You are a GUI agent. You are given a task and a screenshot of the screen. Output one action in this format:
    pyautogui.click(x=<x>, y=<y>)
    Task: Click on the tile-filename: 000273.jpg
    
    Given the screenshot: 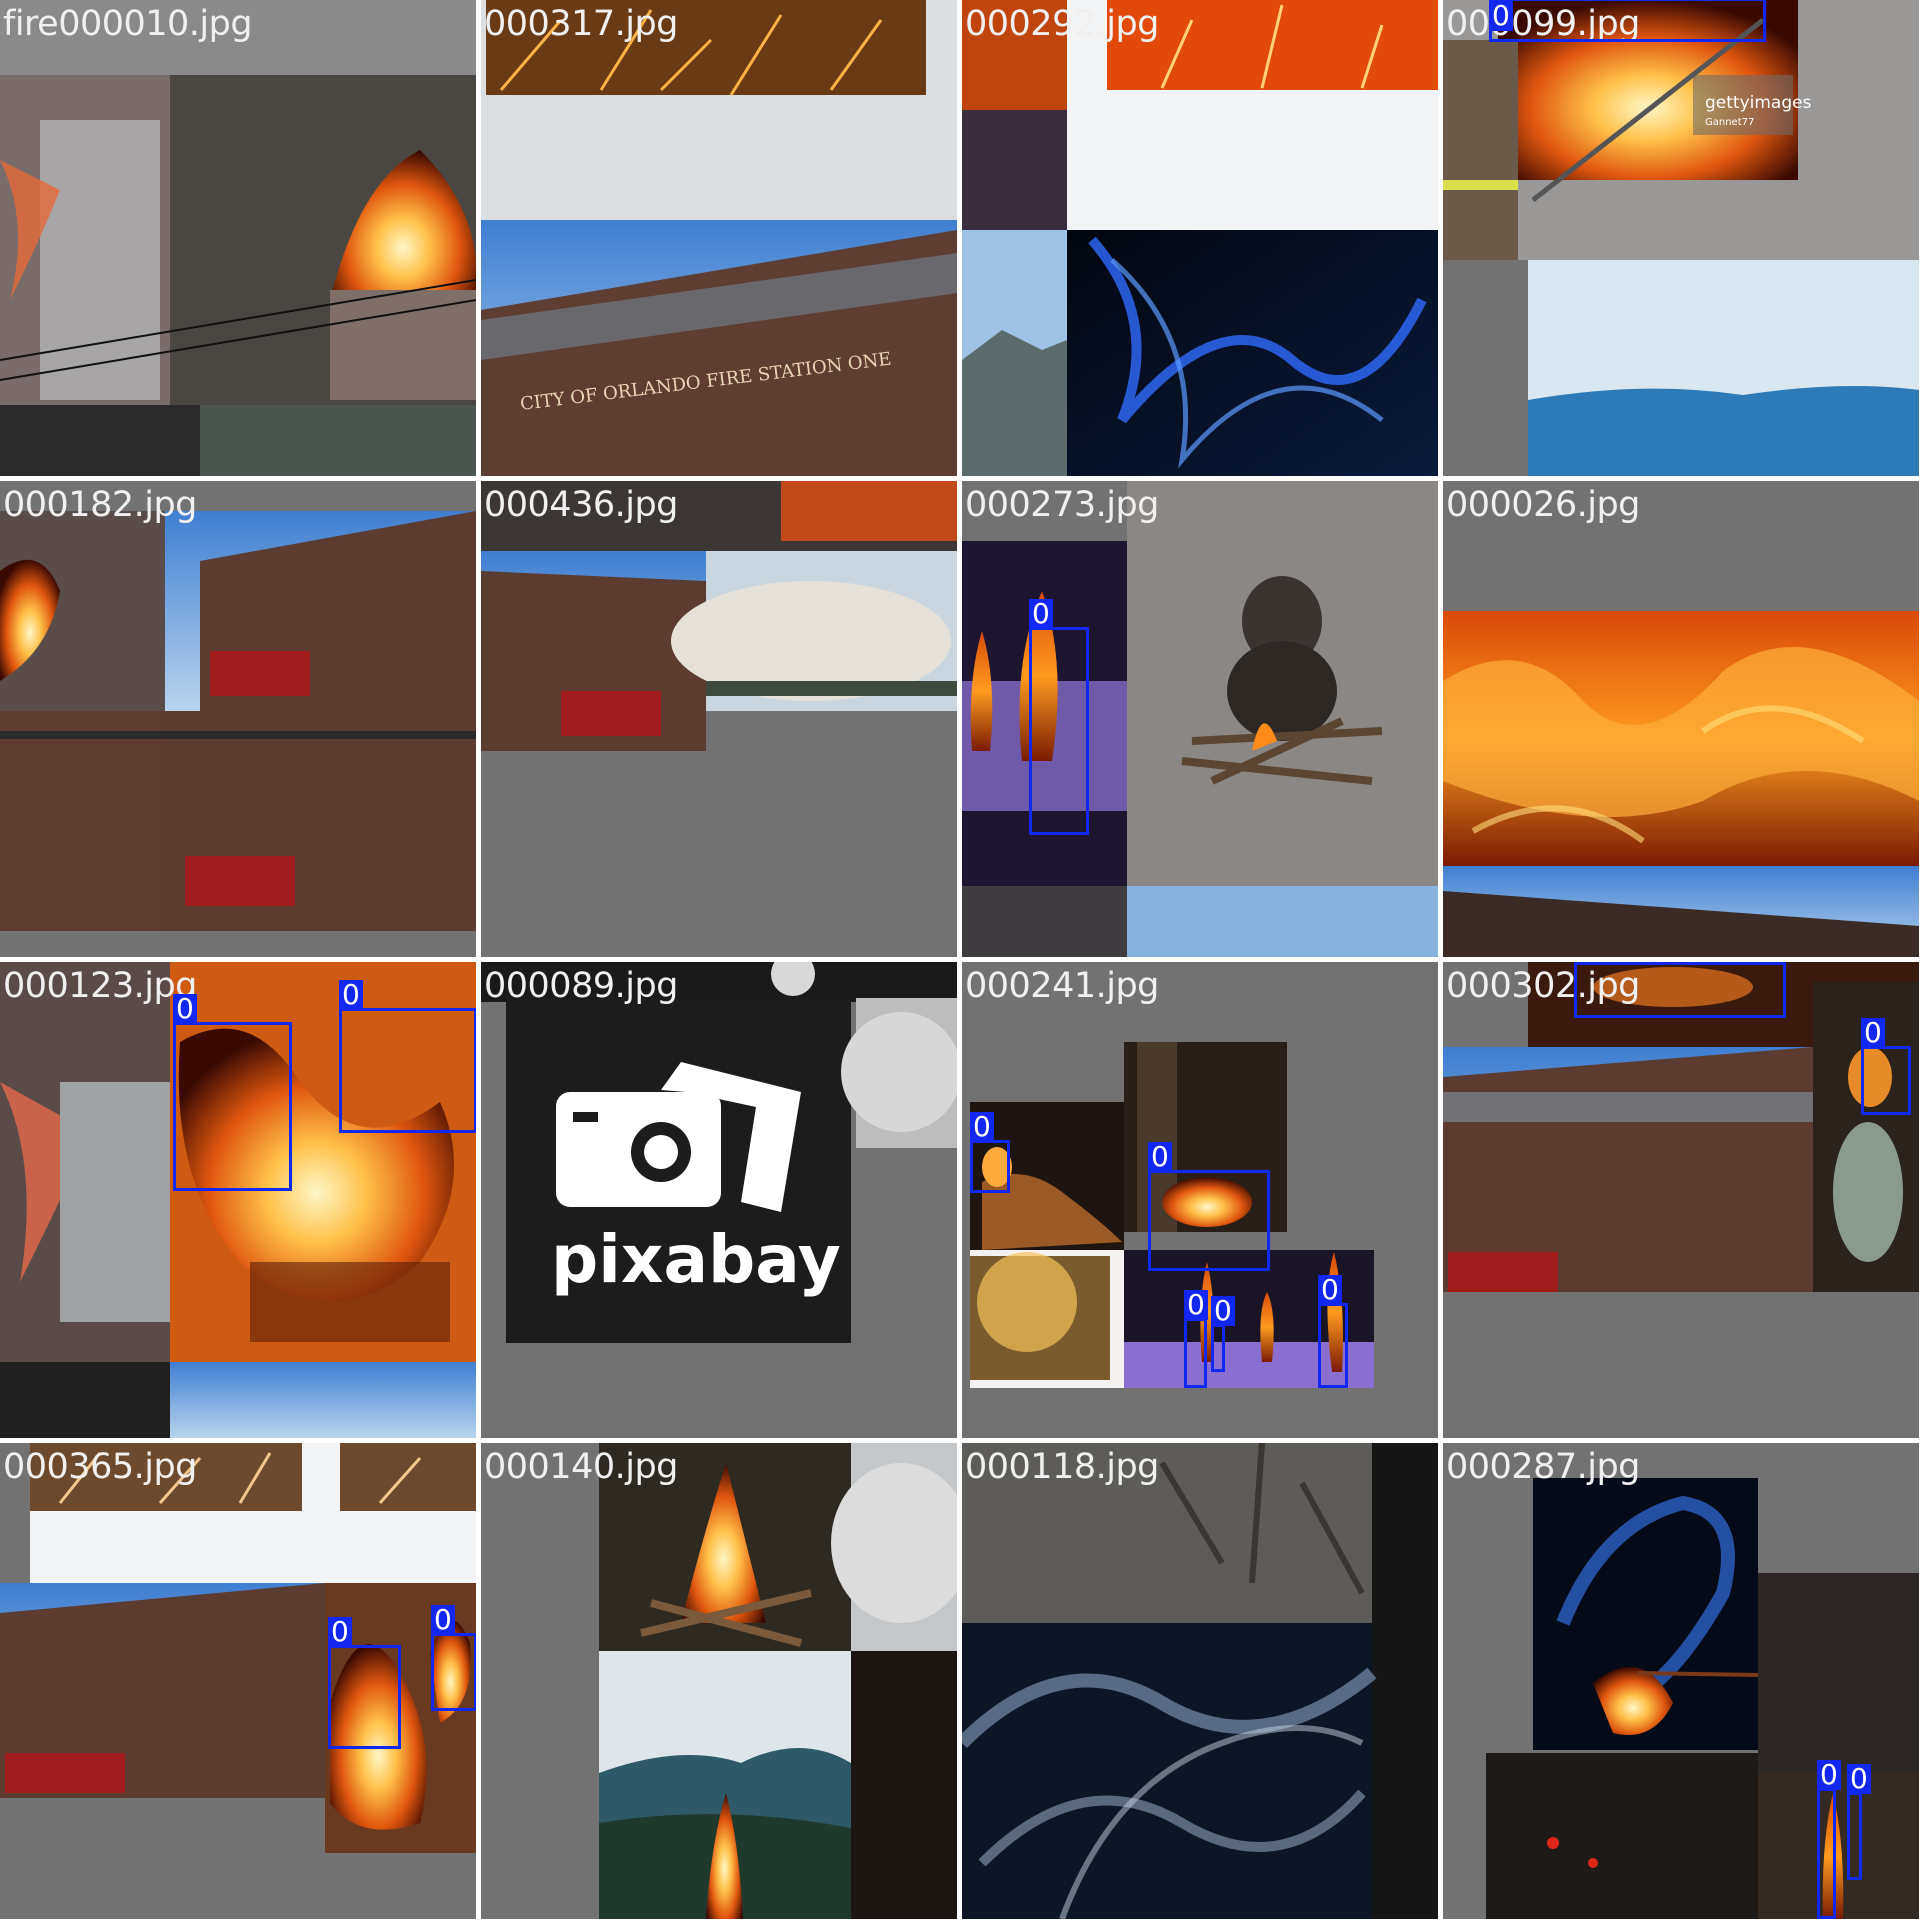 What is the action you would take?
    pyautogui.click(x=1062, y=505)
    